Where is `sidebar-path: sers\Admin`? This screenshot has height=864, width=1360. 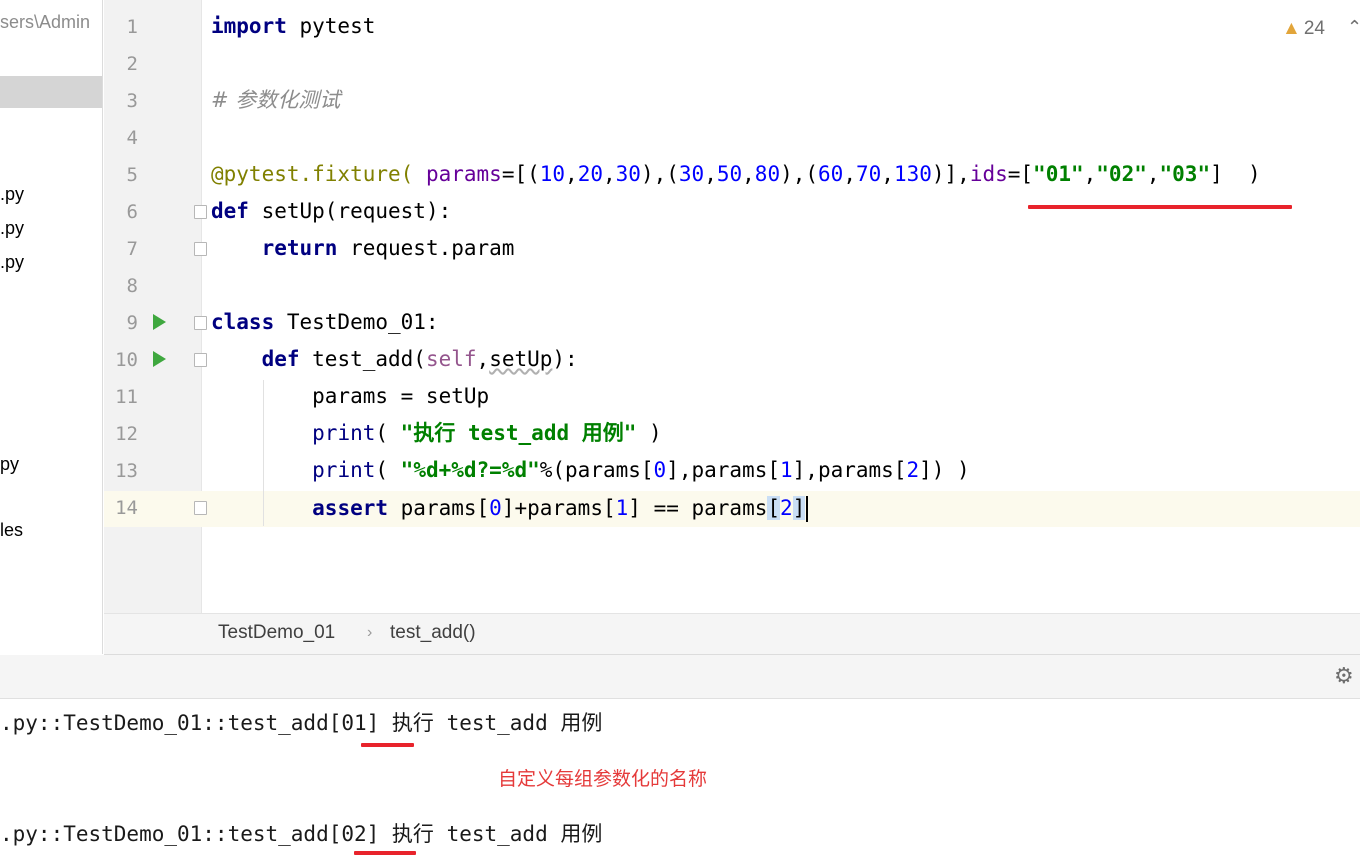
sidebar-path: sers\Admin is located at coordinates (45, 22).